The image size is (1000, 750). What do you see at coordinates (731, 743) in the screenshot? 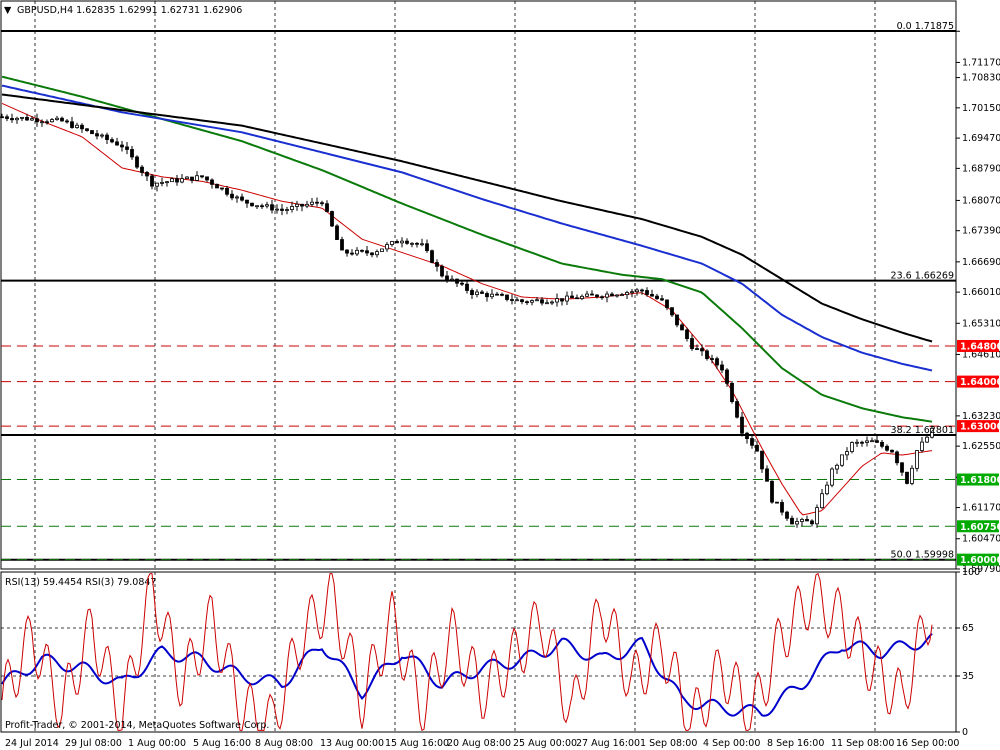
I see `time-tick-label: 4 Sep 00:00` at bounding box center [731, 743].